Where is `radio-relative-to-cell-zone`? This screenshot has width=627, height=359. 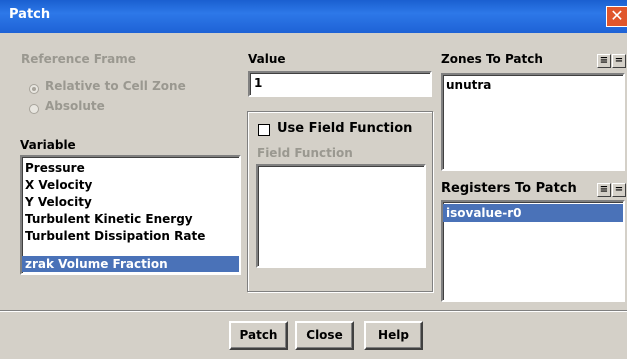 radio-relative-to-cell-zone is located at coordinates (34, 89).